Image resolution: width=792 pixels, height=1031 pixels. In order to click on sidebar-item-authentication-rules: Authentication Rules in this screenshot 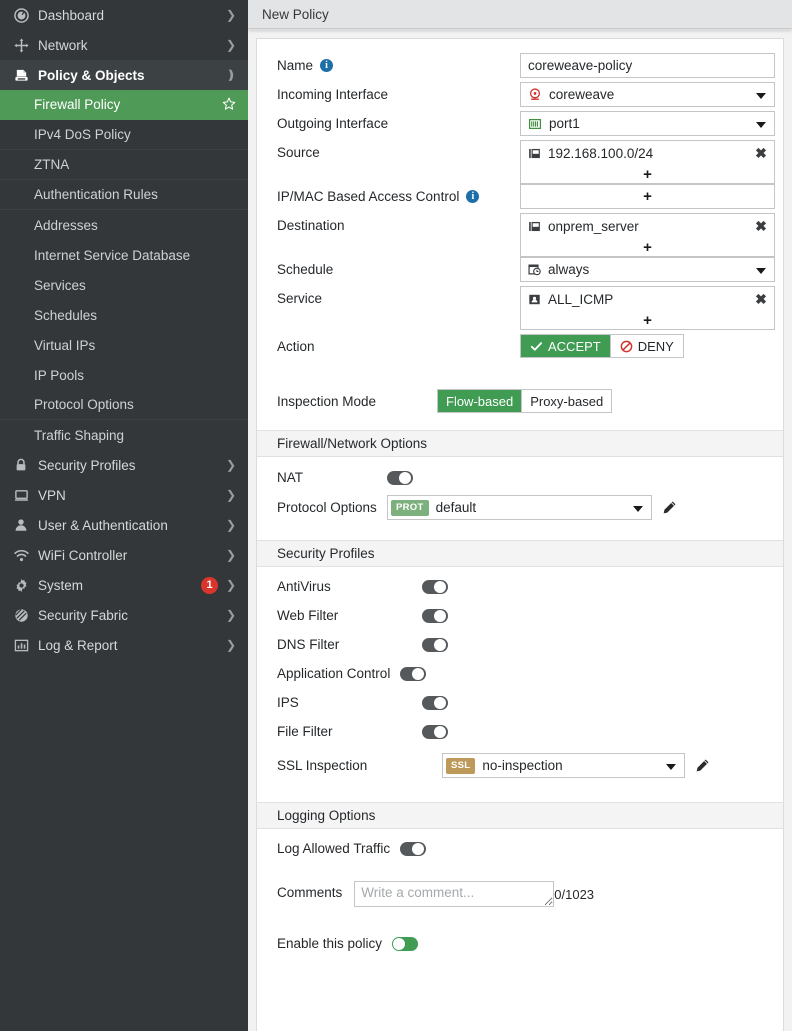, I will do `click(124, 195)`.